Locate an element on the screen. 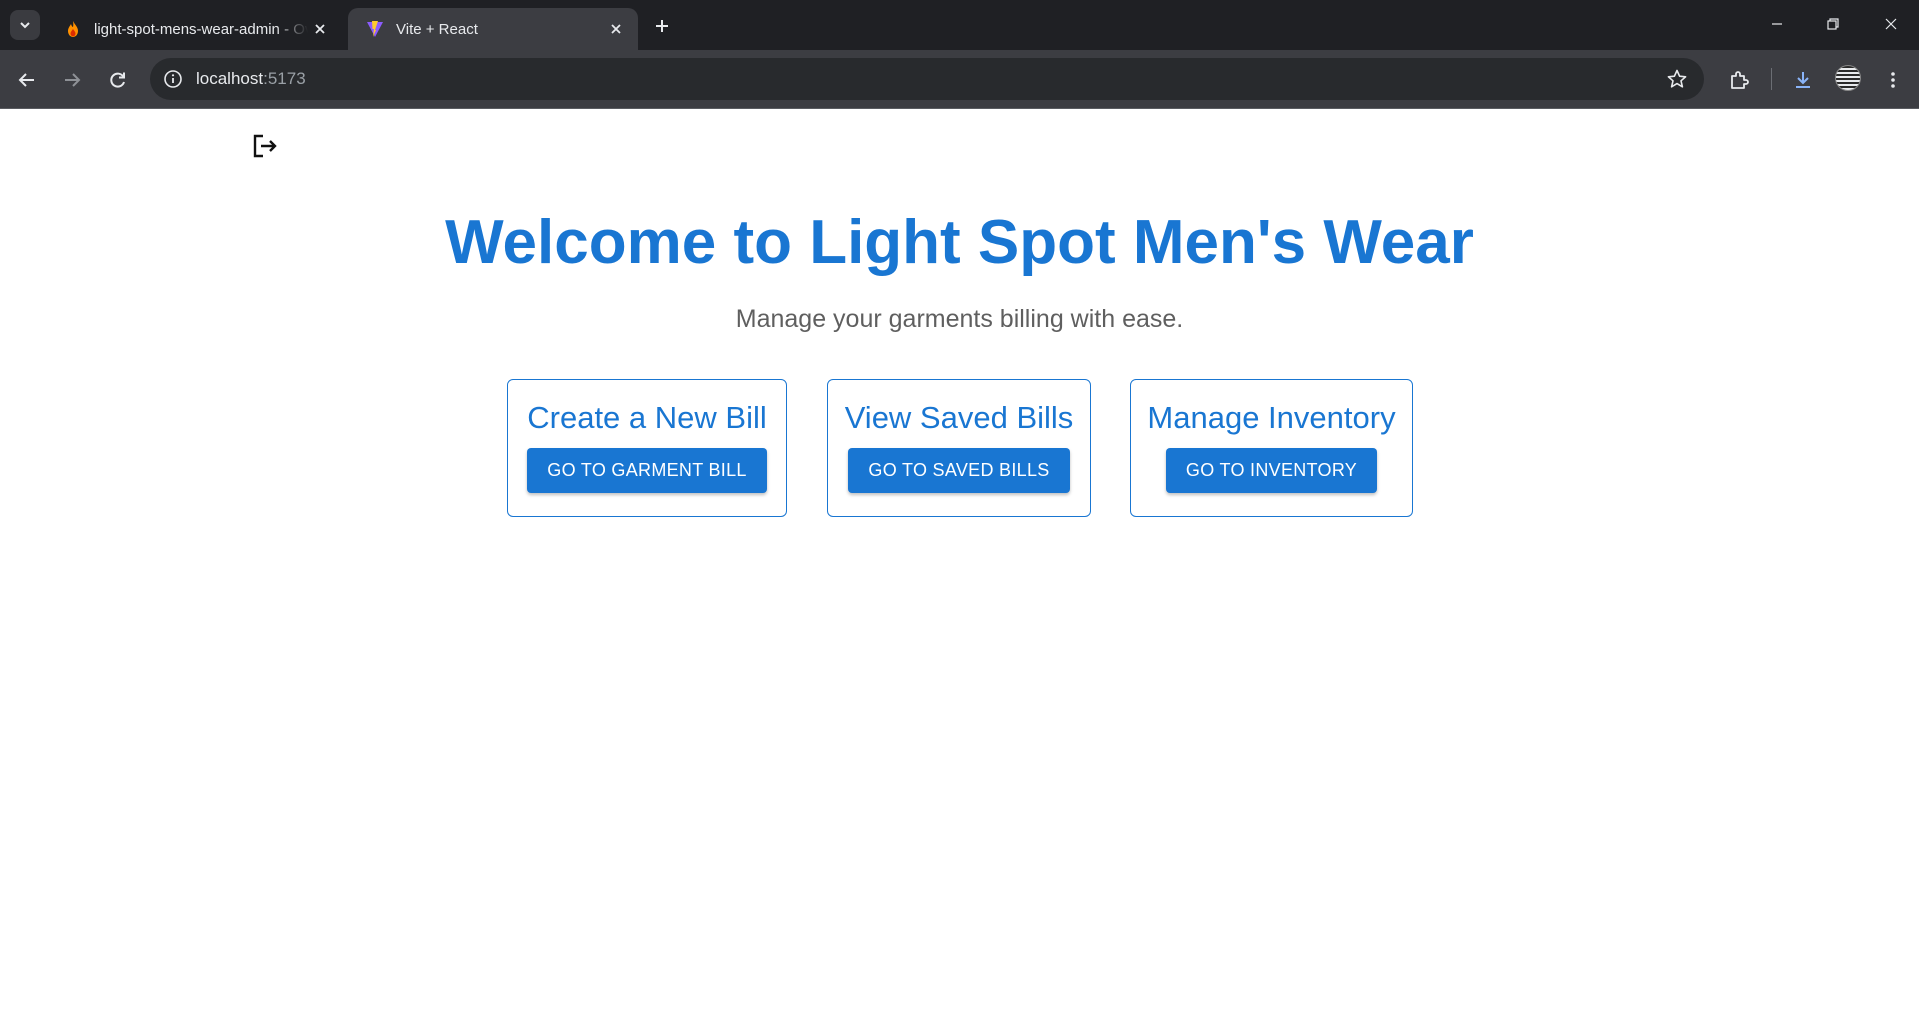  download-icon is located at coordinates (1803, 80).